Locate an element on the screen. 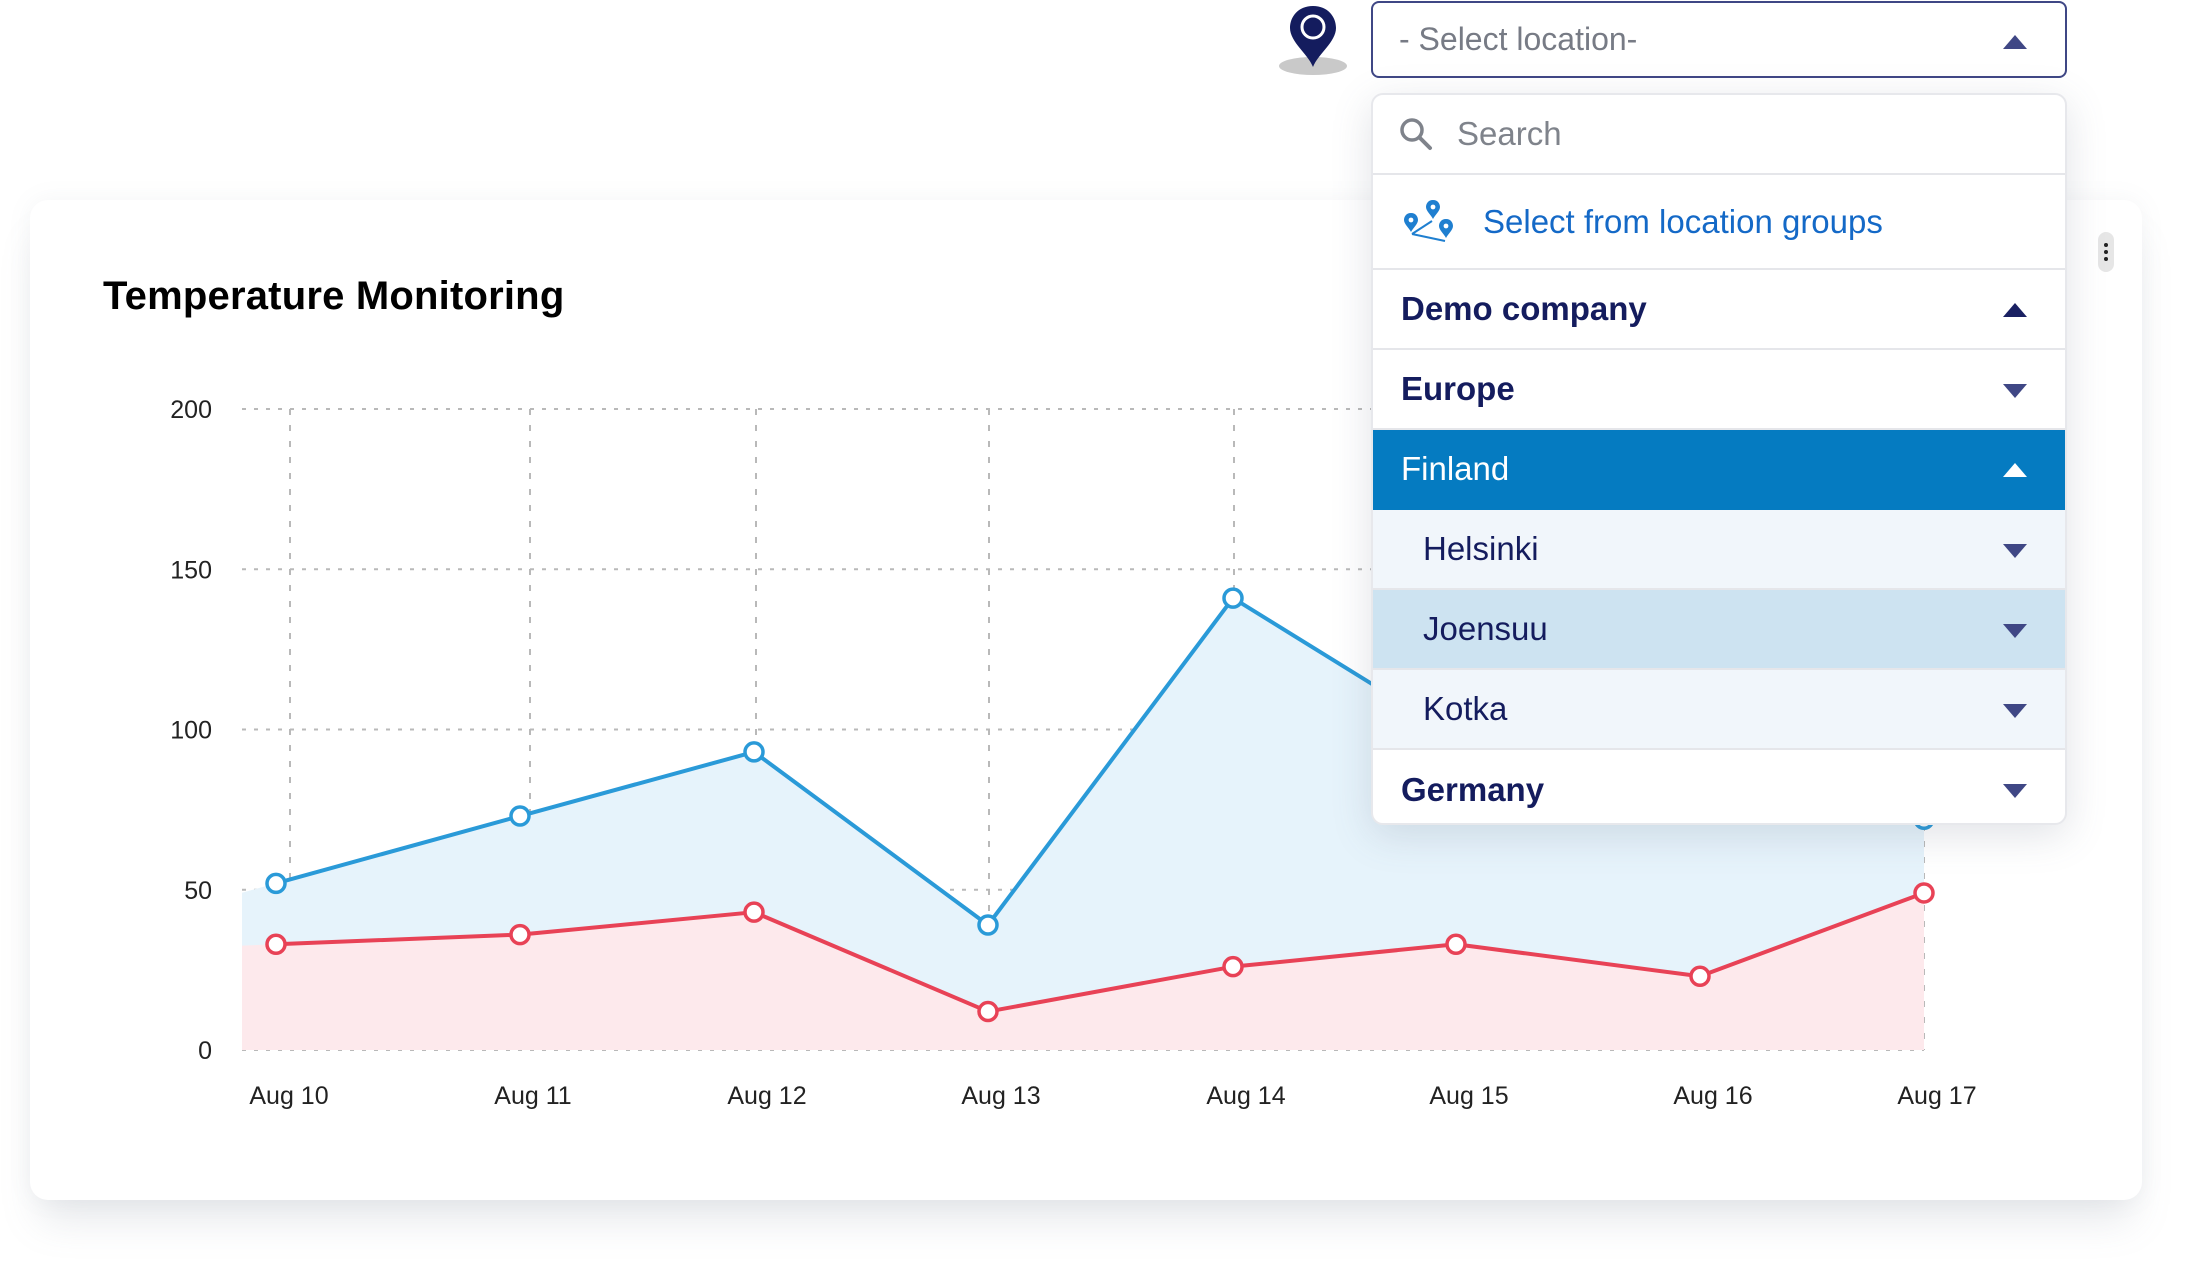 The height and width of the screenshot is (1270, 2193). x-tick-label: Aug 11 is located at coordinates (532, 1096).